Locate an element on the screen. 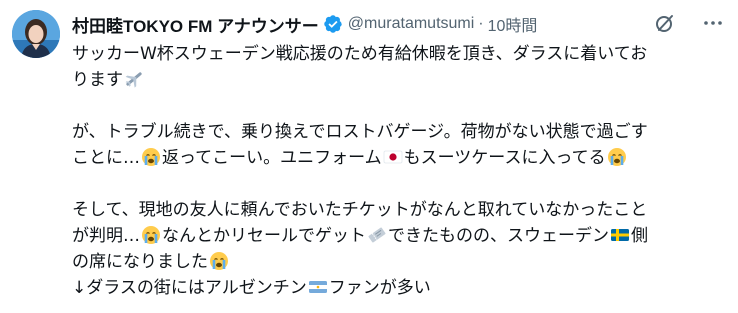  tweet-line: ことに… 返ってこーい。ユニフォーム もスーツケースに入ってる is located at coordinates (396, 158).